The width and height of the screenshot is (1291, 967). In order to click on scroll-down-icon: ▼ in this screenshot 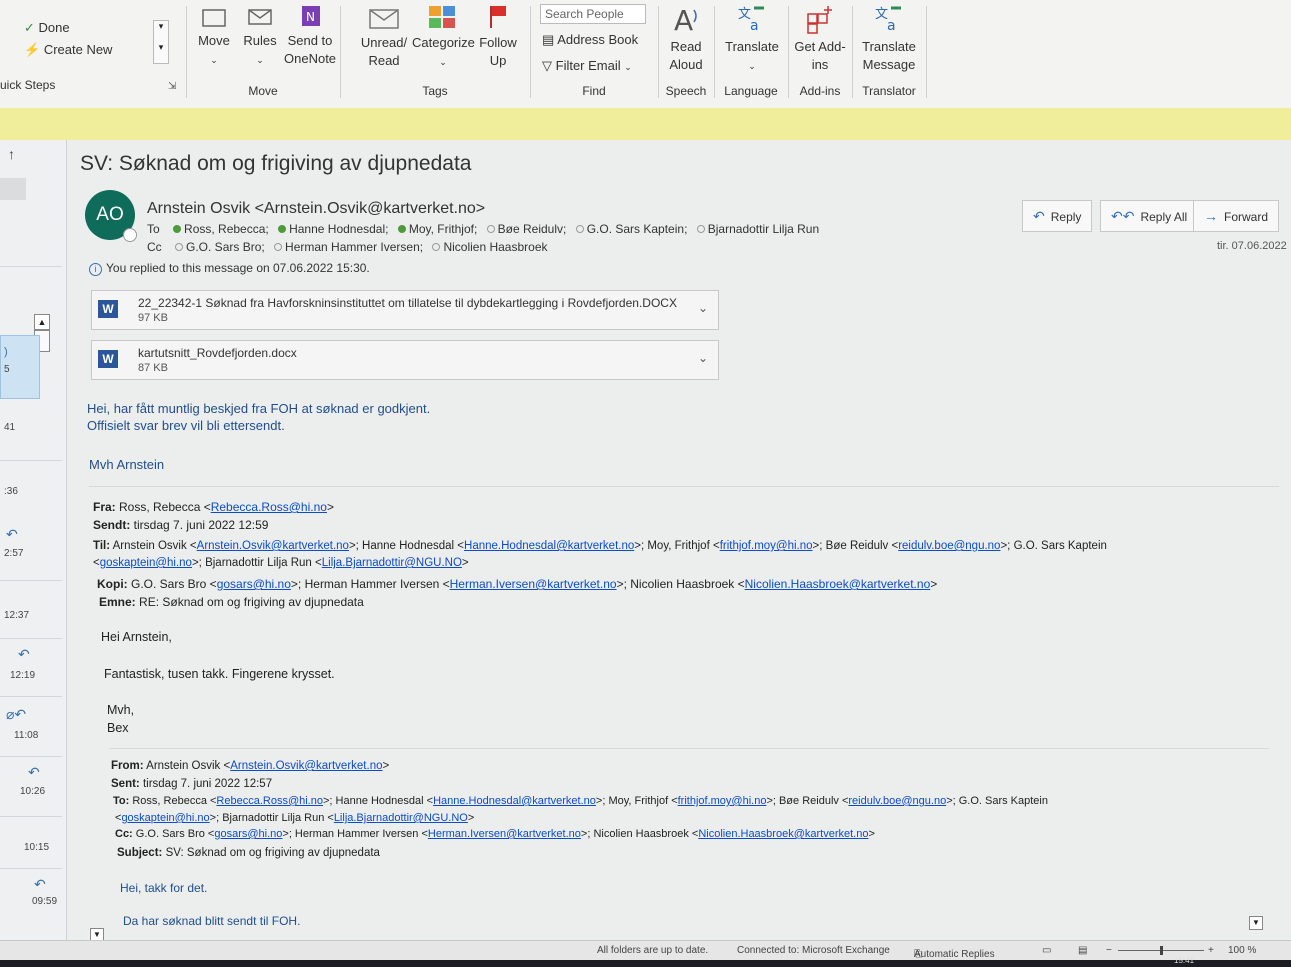, I will do `click(1256, 923)`.